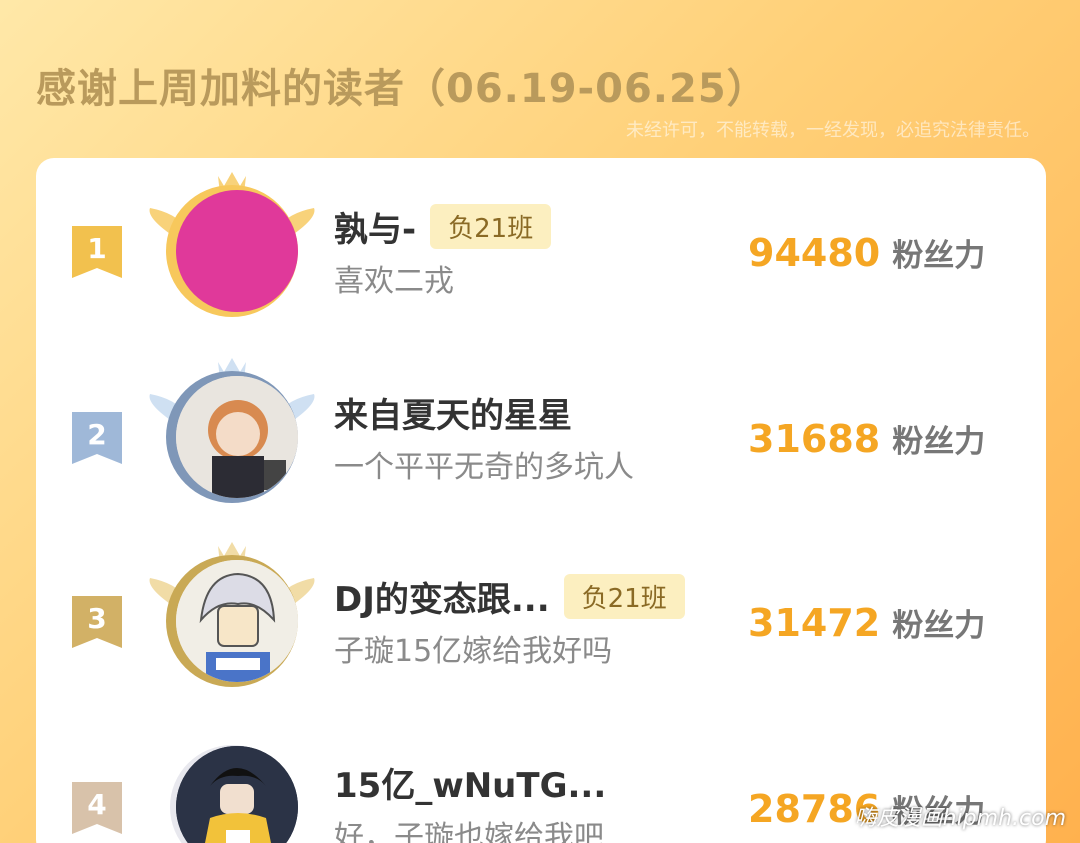 The width and height of the screenshot is (1080, 843). Describe the element at coordinates (484, 467) in the screenshot. I see `reader-motto: 一个平平无奇的多坑人` at that location.